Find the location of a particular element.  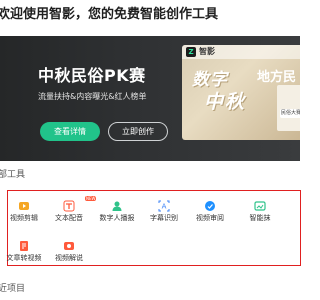

tool-label: 文本配音 is located at coordinates (69, 218).